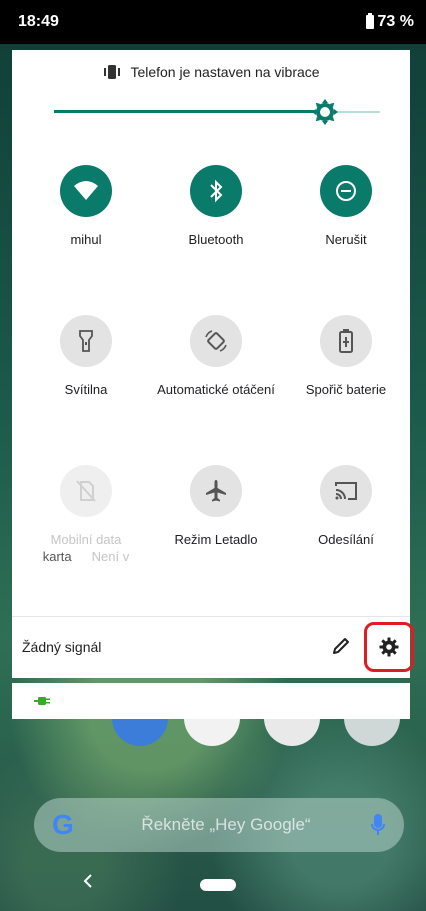 Image resolution: width=426 pixels, height=911 pixels. I want to click on clock: 18:49, so click(38, 21).